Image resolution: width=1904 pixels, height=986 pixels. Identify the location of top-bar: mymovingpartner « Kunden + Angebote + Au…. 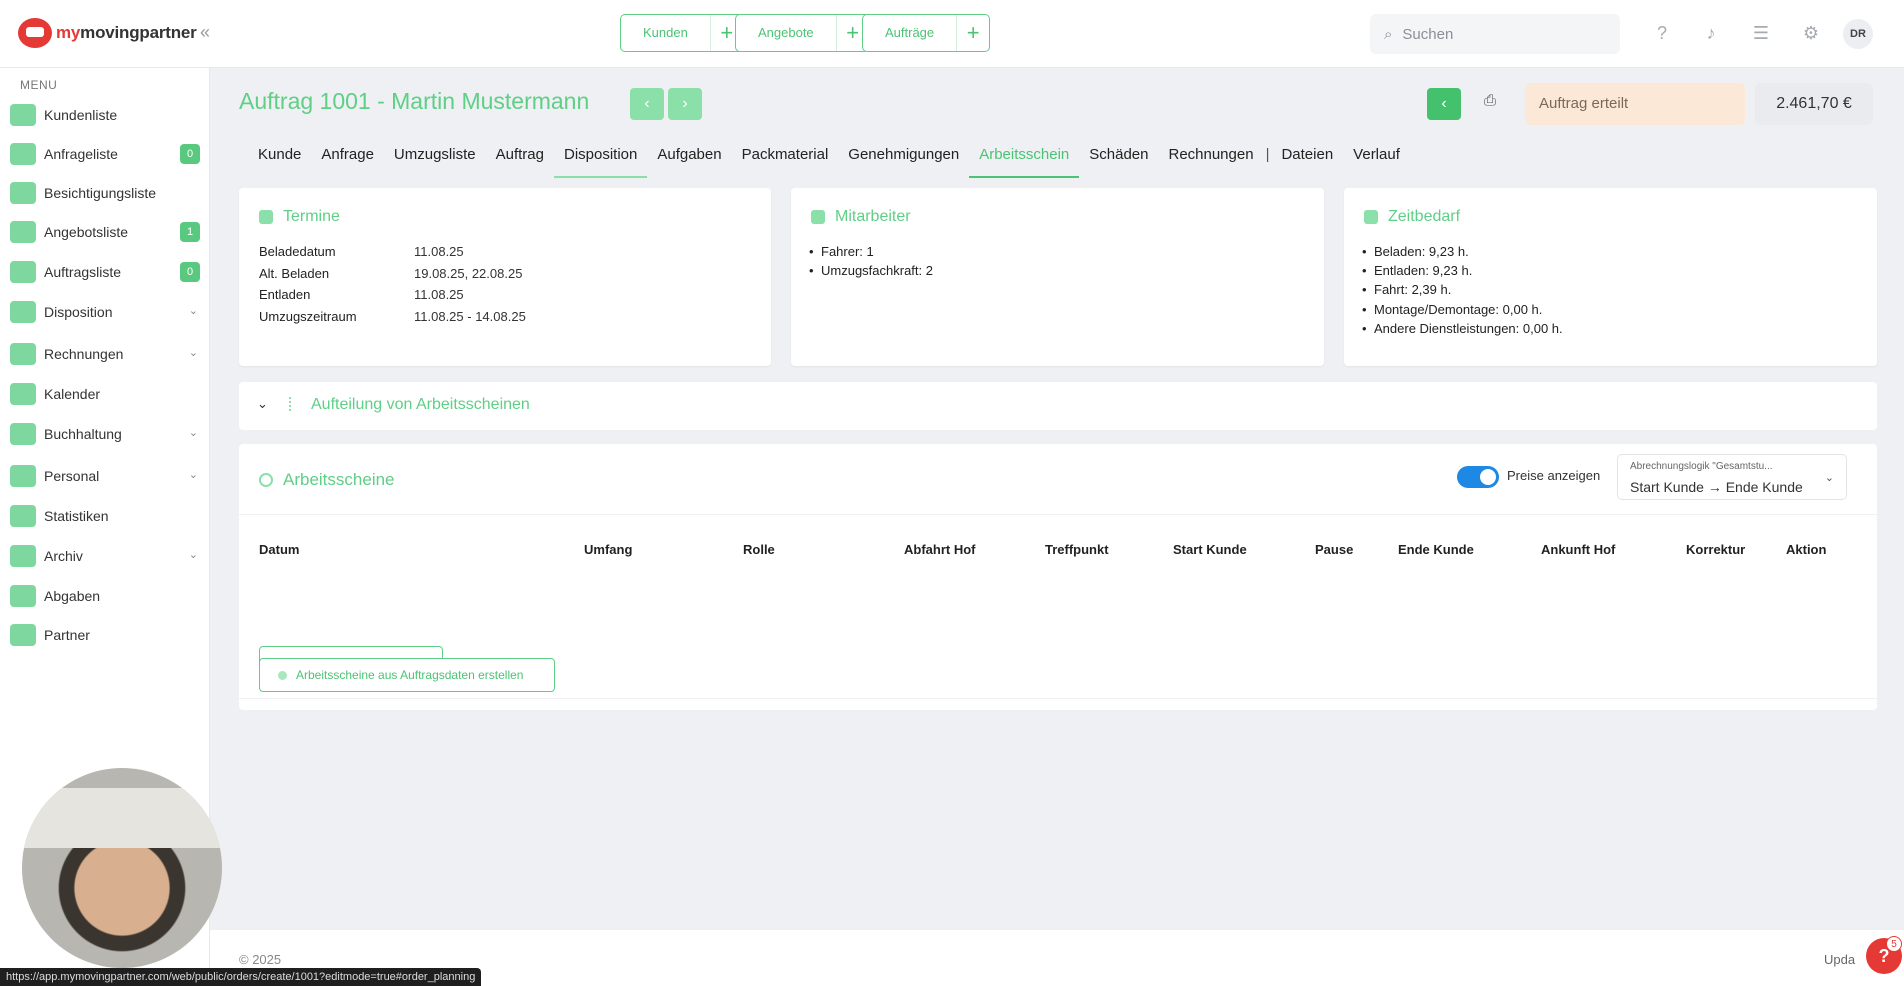
(952, 34).